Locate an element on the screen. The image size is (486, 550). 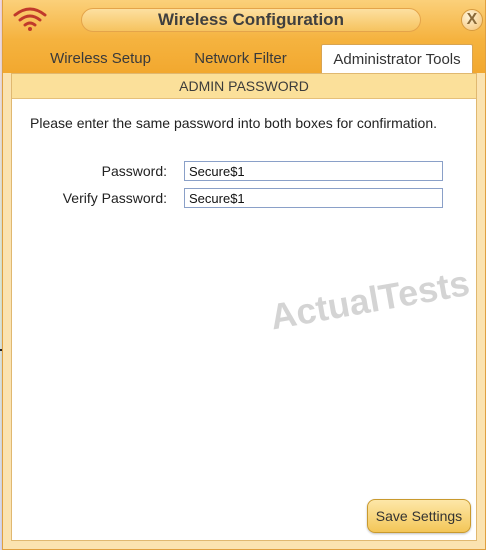
title-pill: Wireless Configuration is located at coordinates (251, 20).